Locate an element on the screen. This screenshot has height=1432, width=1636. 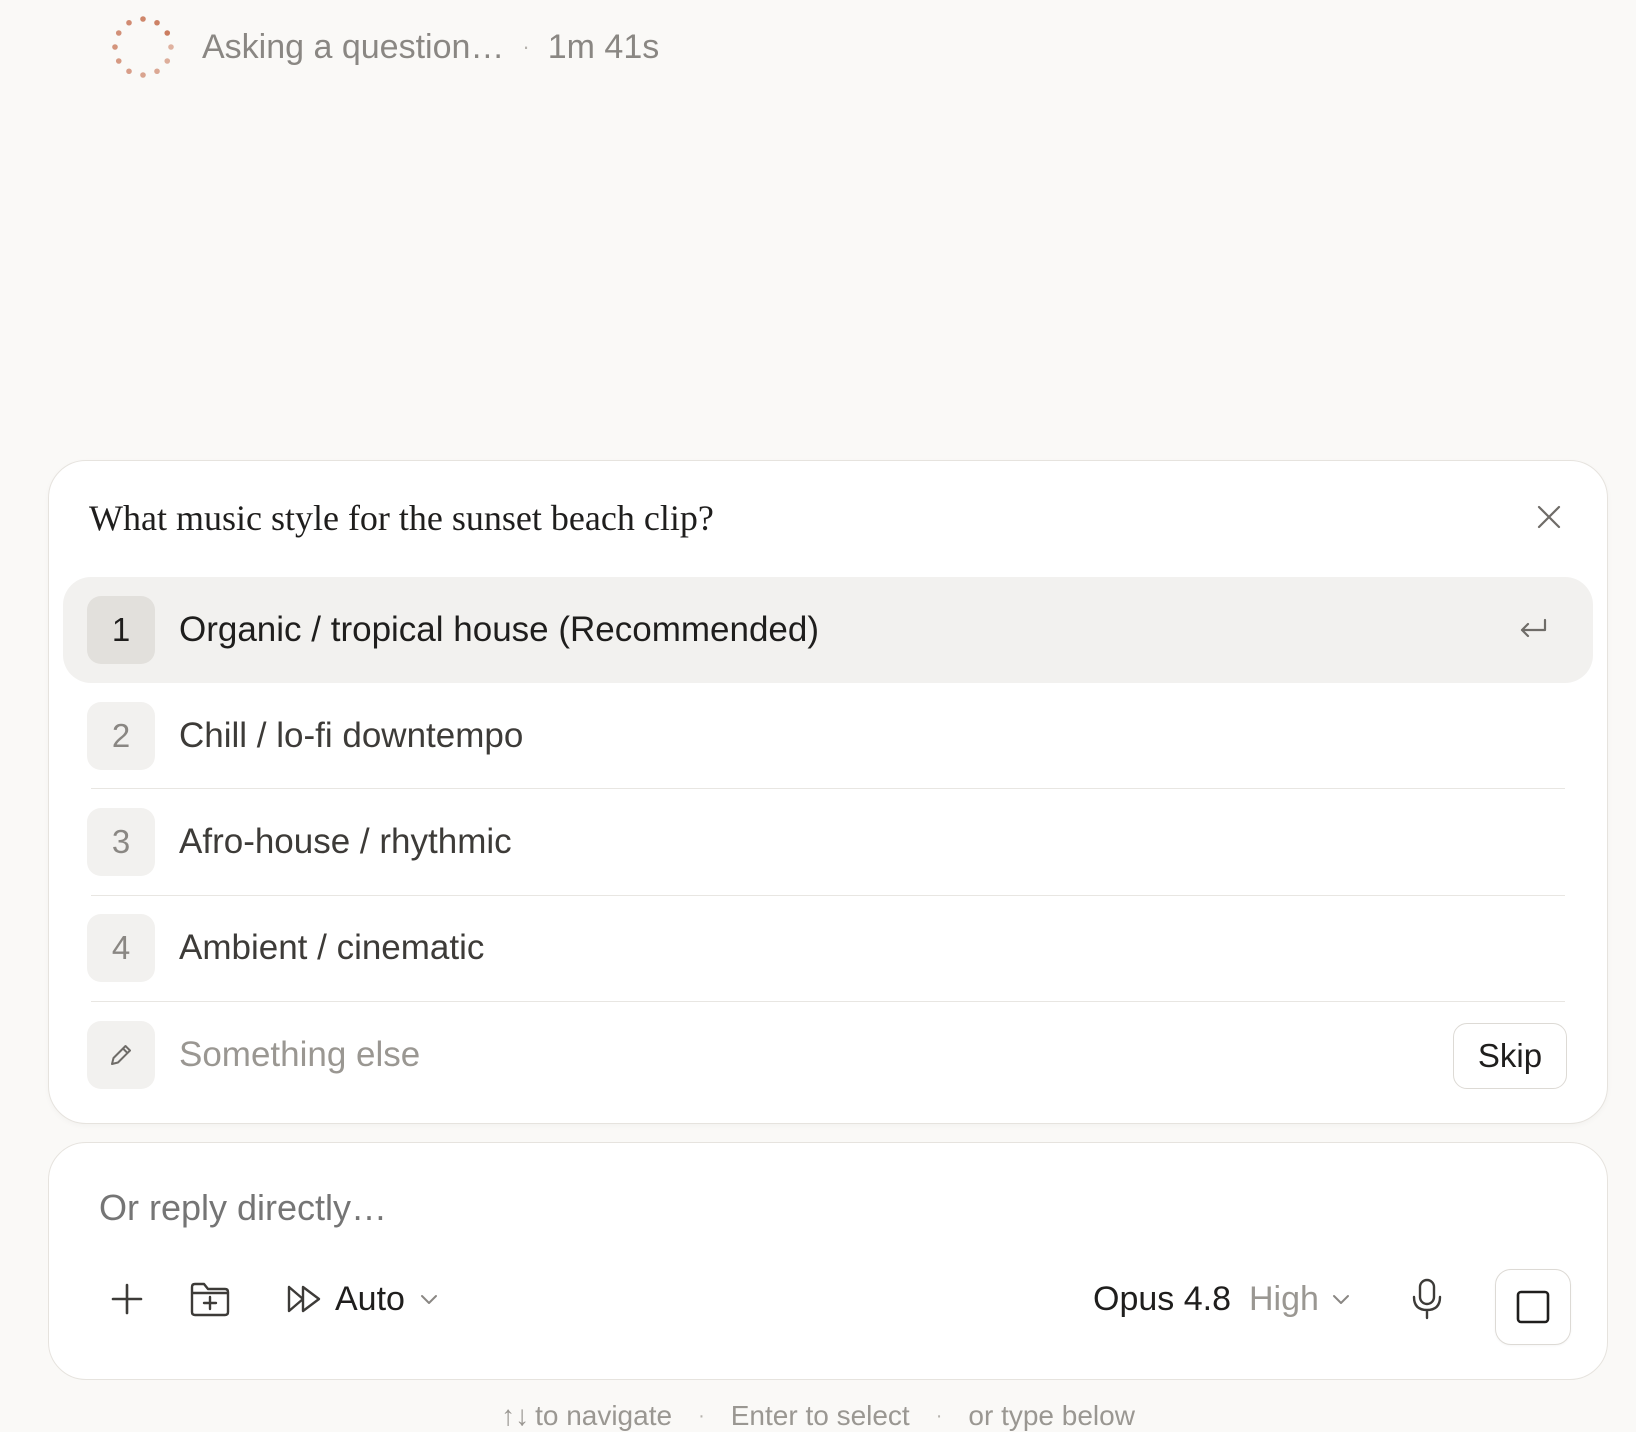
add-button is located at coordinates (134, 1299).